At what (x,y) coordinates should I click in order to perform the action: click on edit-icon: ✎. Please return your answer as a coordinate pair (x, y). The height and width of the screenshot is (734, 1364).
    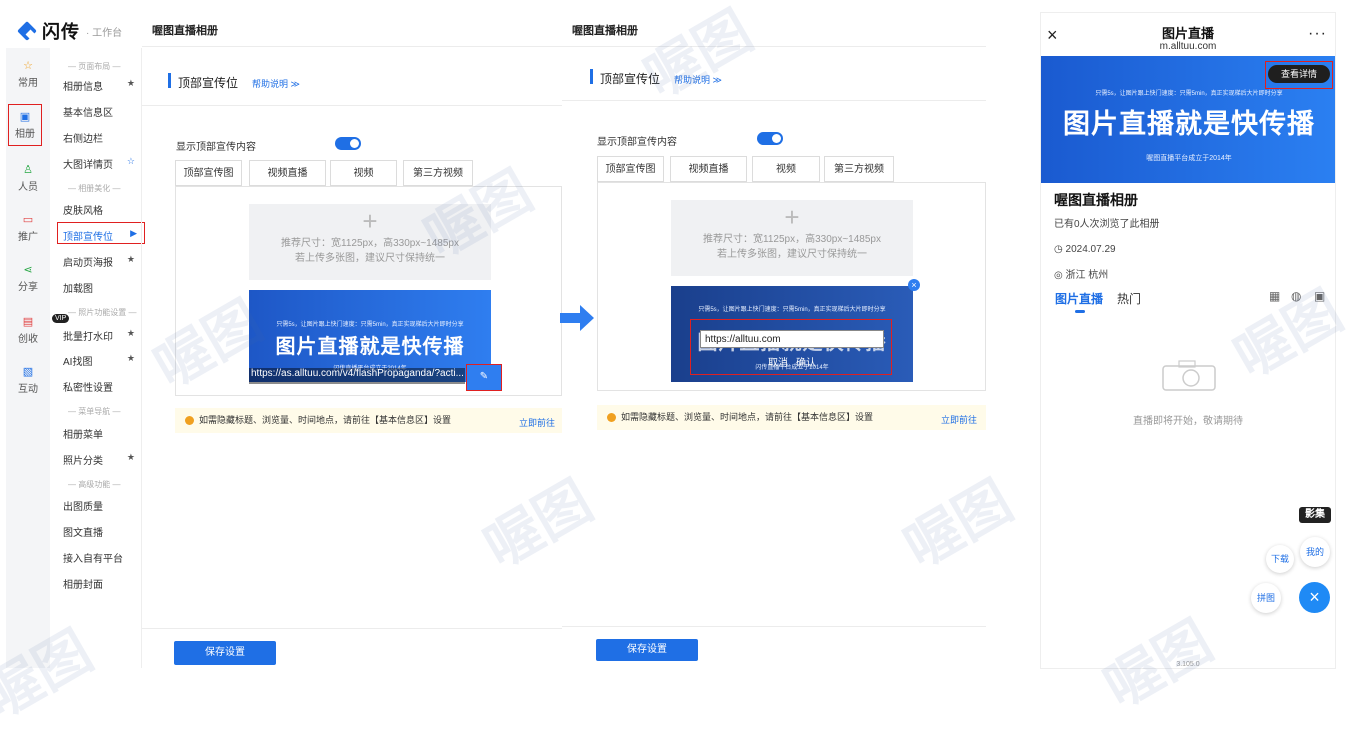
    Looking at the image, I should click on (484, 376).